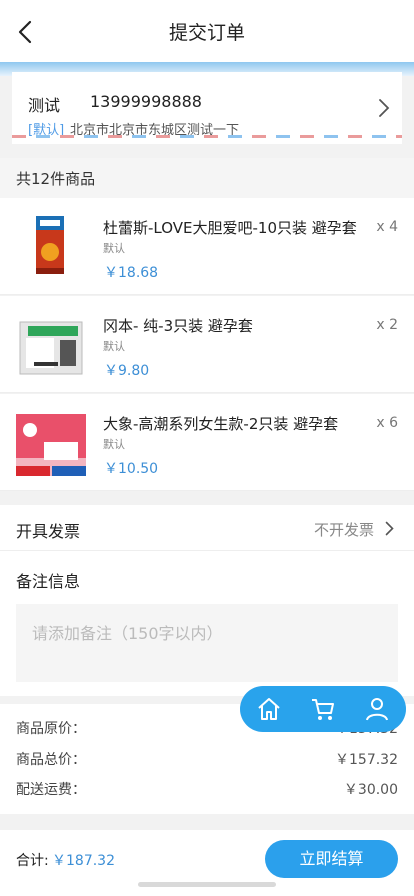  I want to click on address-border-stripe, so click(207, 136).